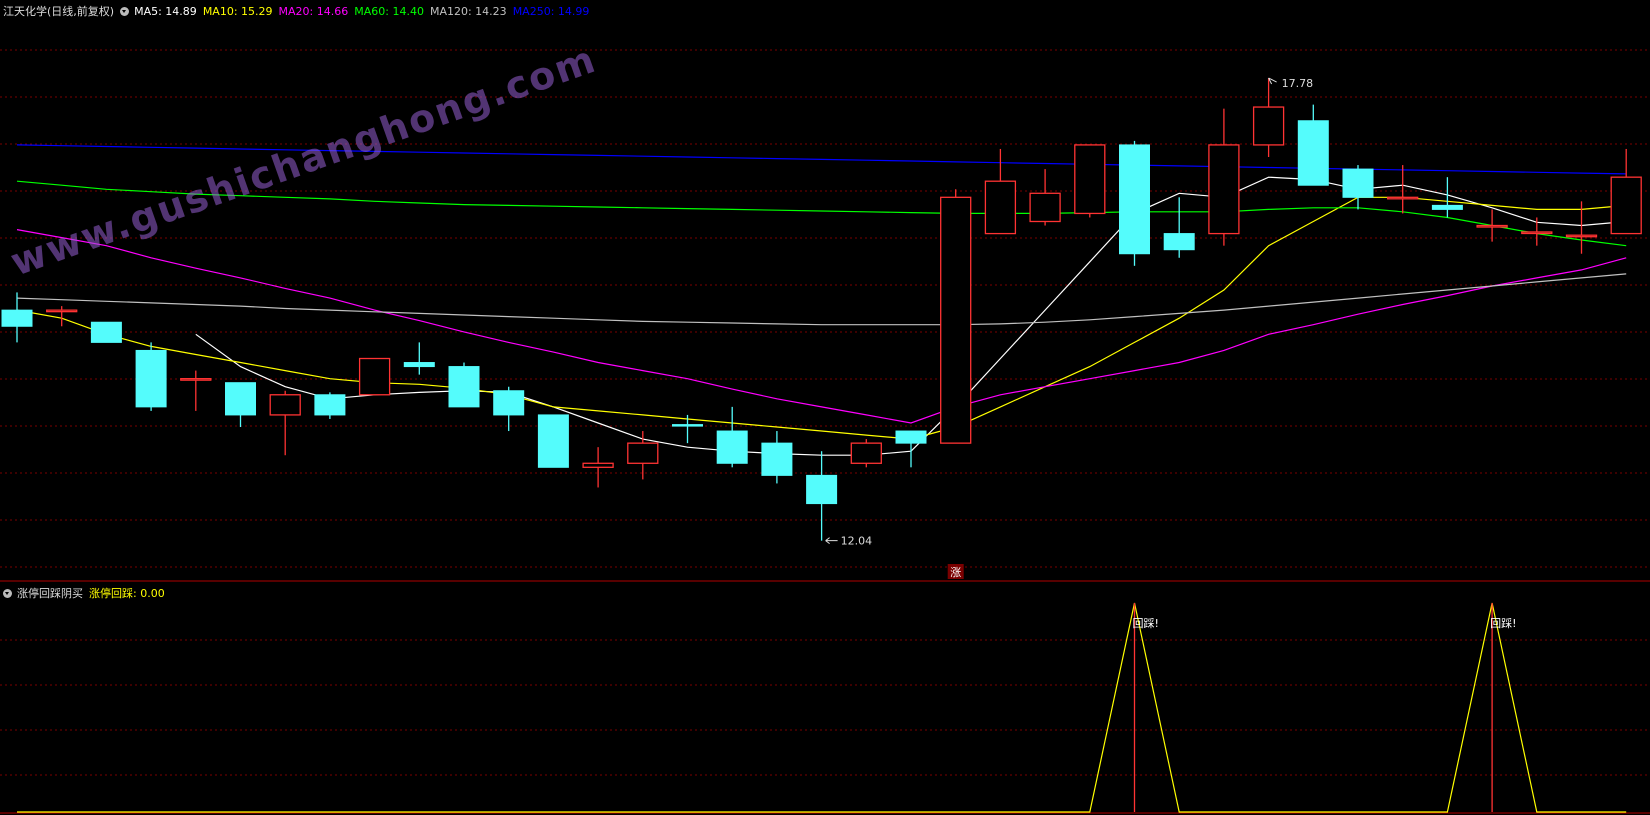 The width and height of the screenshot is (1650, 815). What do you see at coordinates (831, 541) in the screenshot?
I see `low-arrow` at bounding box center [831, 541].